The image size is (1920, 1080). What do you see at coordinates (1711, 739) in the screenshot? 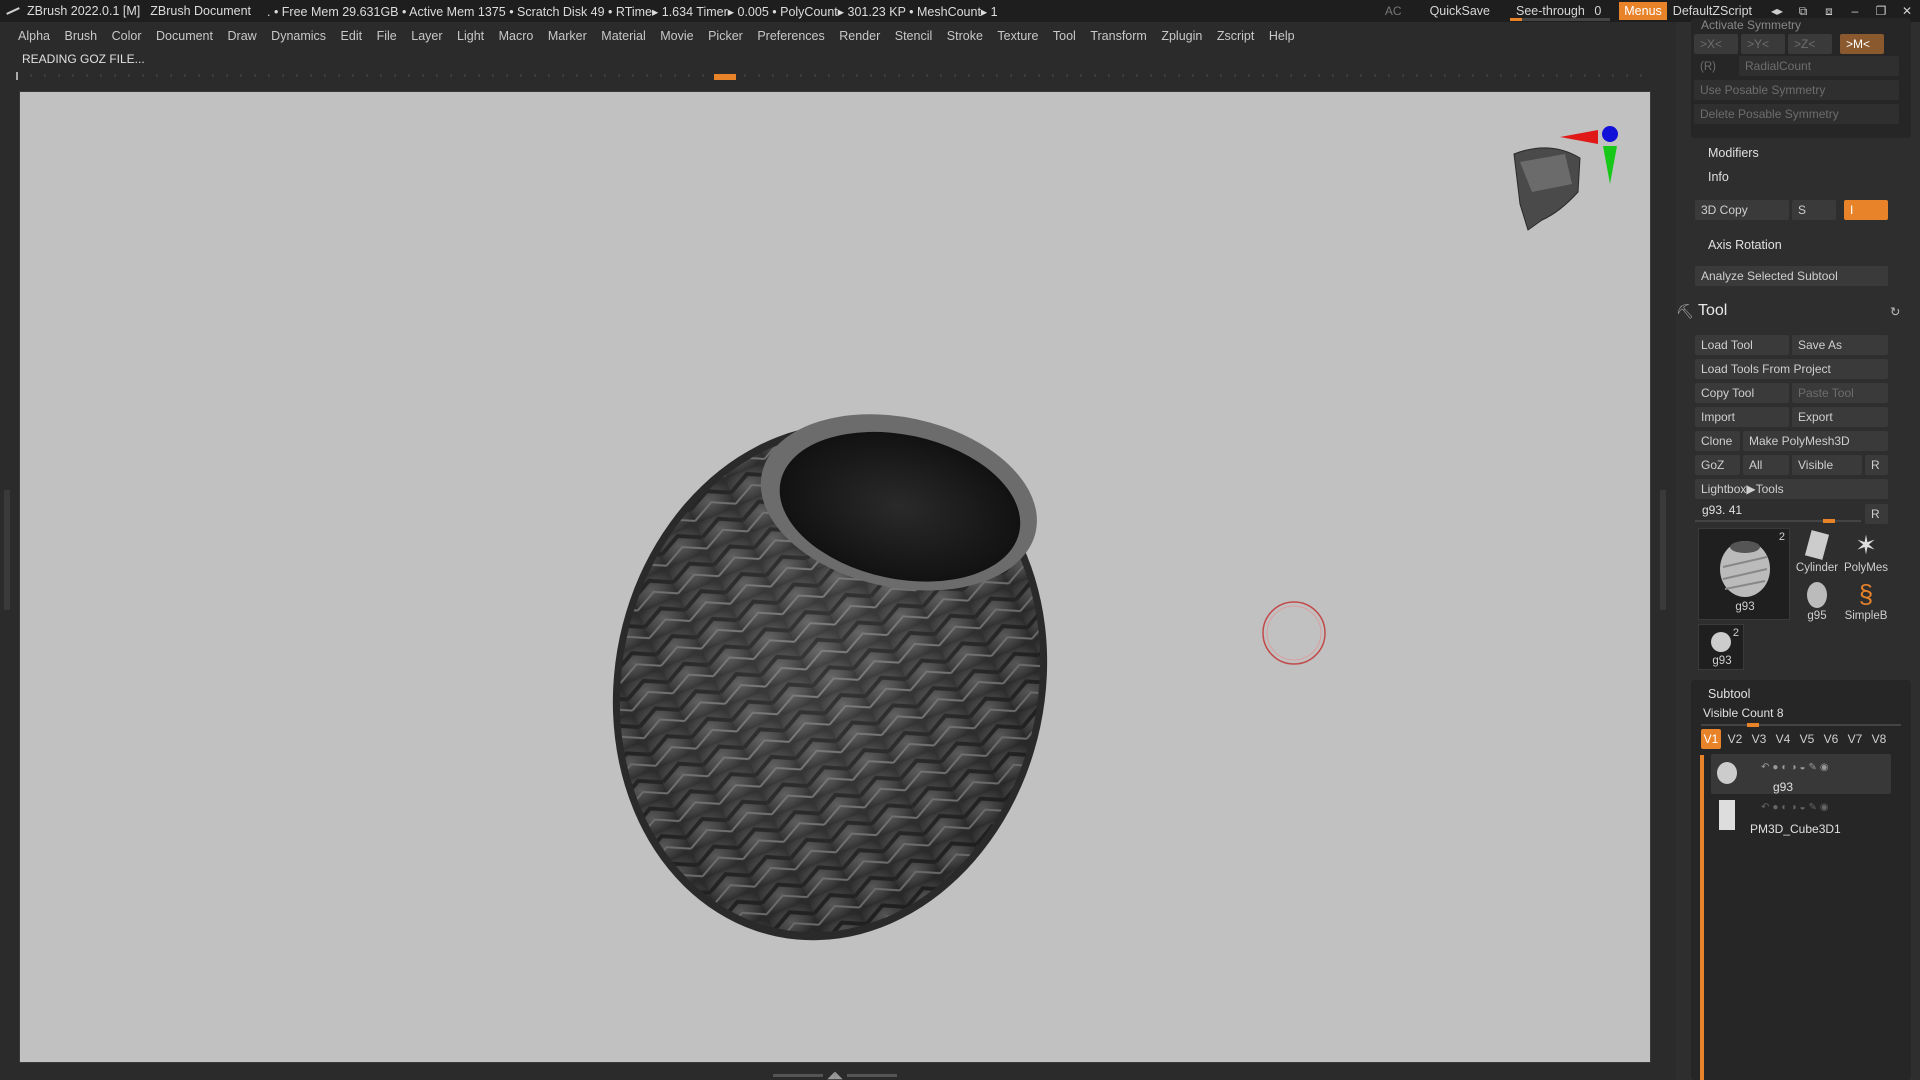
I see `visibility-tab-v1: V1` at bounding box center [1711, 739].